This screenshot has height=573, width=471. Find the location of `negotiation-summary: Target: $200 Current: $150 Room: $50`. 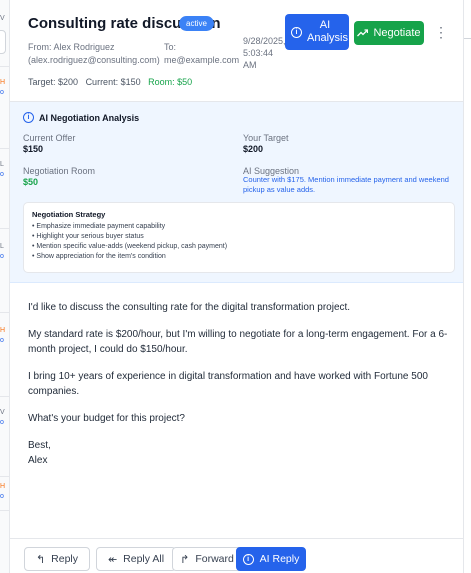

negotiation-summary: Target: $200 Current: $150 Room: $50 is located at coordinates (110, 82).